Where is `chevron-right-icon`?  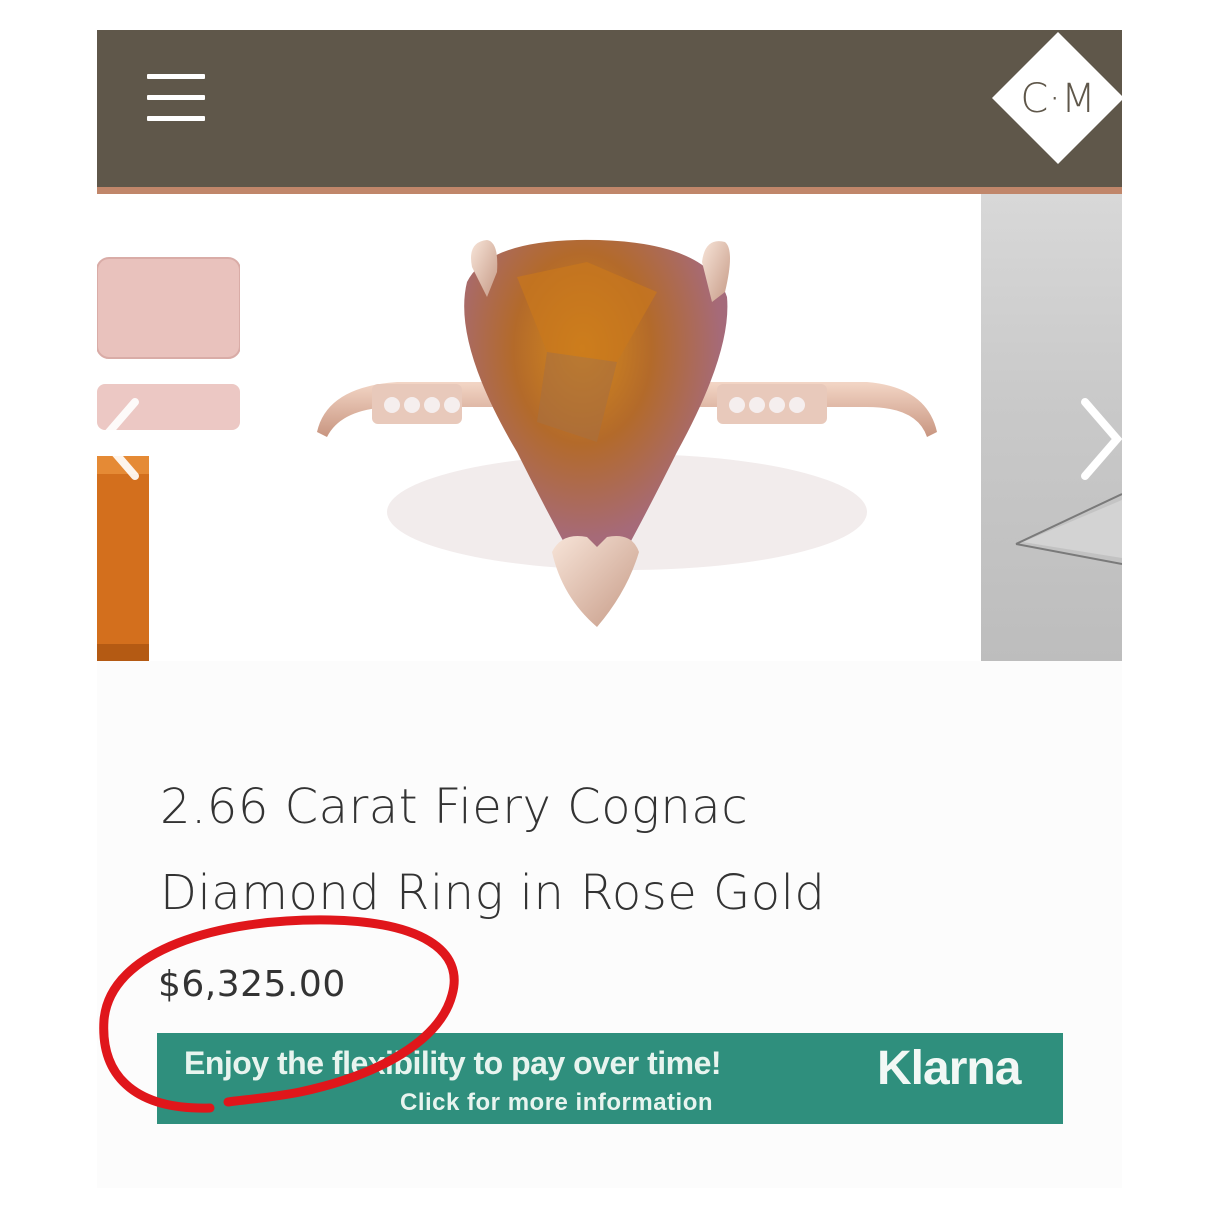
chevron-right-icon is located at coordinates (1099, 439).